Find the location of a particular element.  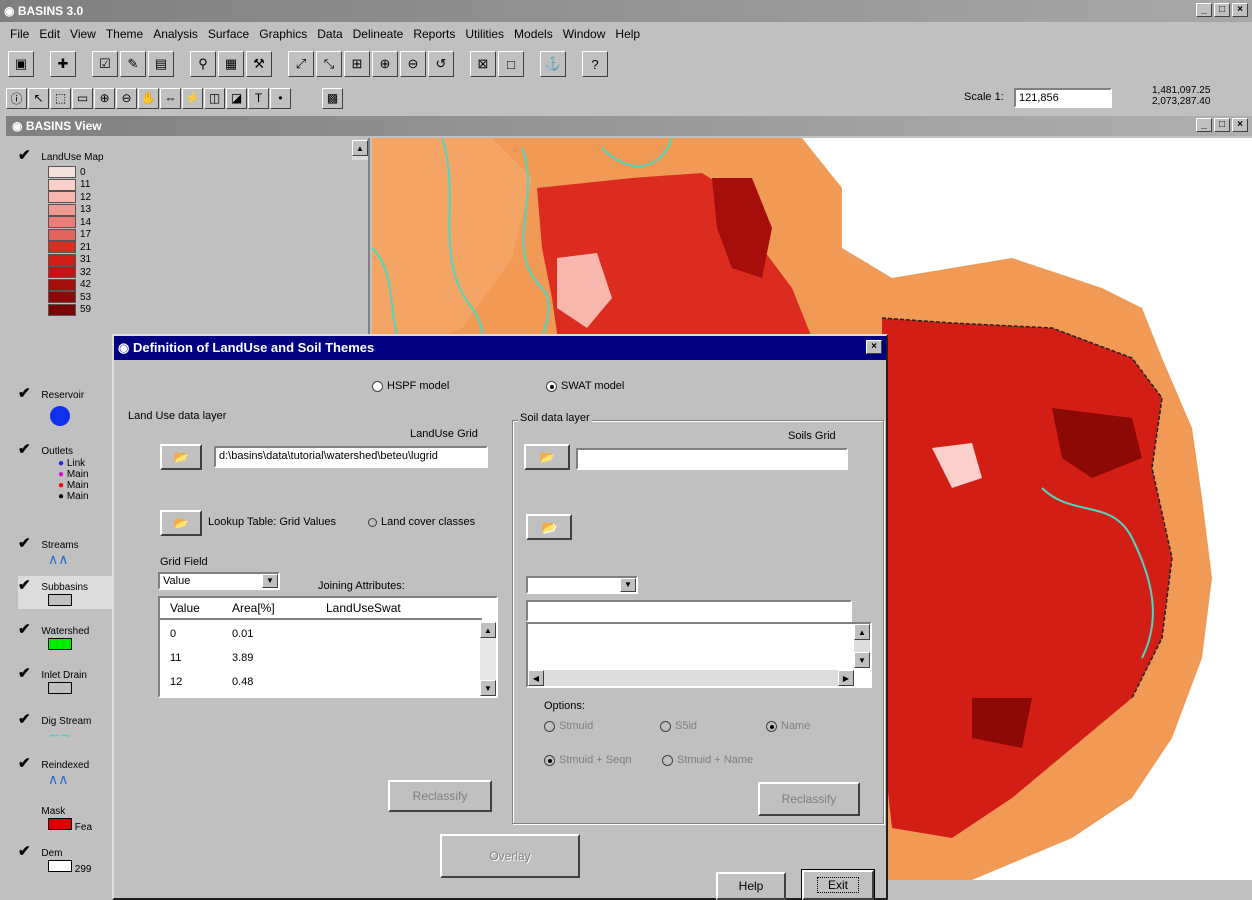

zoom-out-icon: ⊖ is located at coordinates (413, 64).